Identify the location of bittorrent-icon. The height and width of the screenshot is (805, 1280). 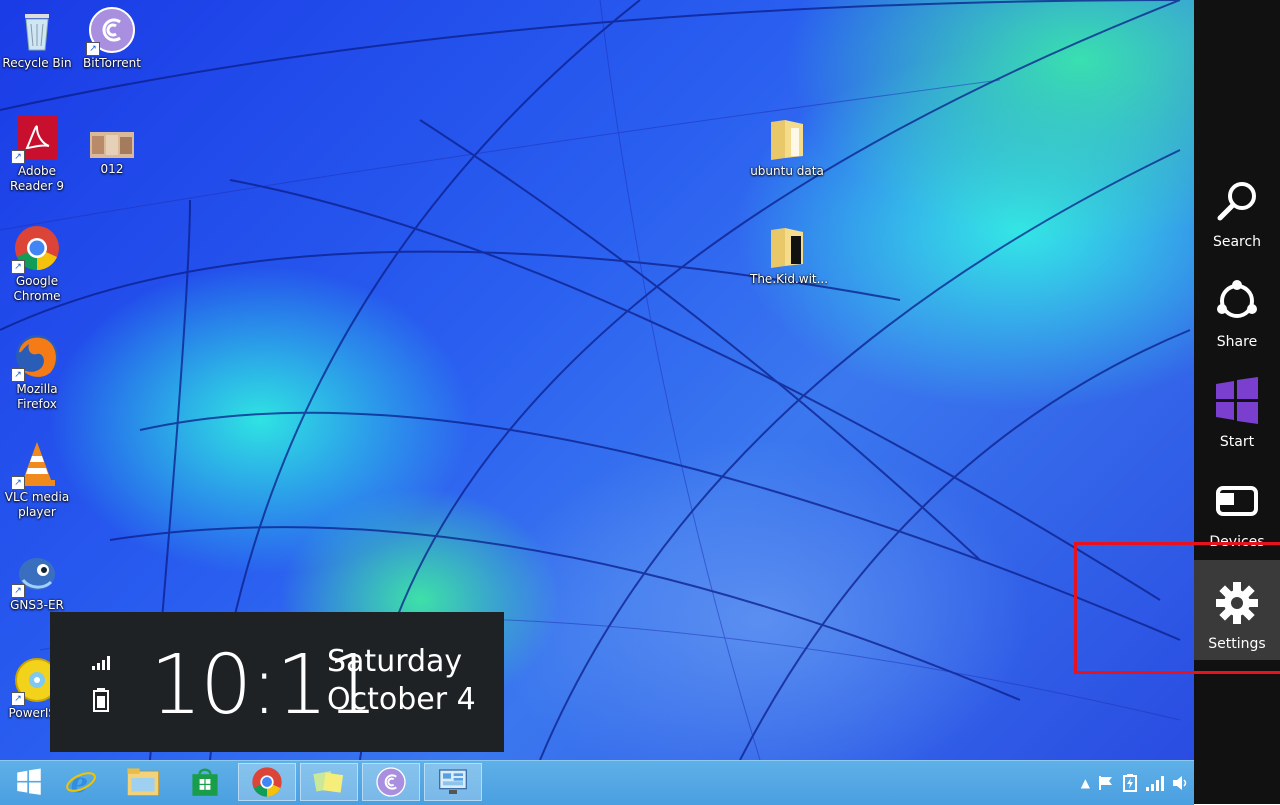
(391, 782).